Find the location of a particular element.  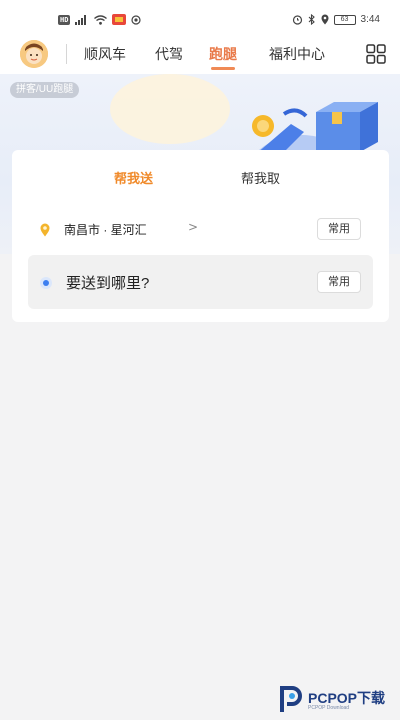

top-nav: 顺风车 代驾 跑腿 福利中心 is located at coordinates (200, 54).